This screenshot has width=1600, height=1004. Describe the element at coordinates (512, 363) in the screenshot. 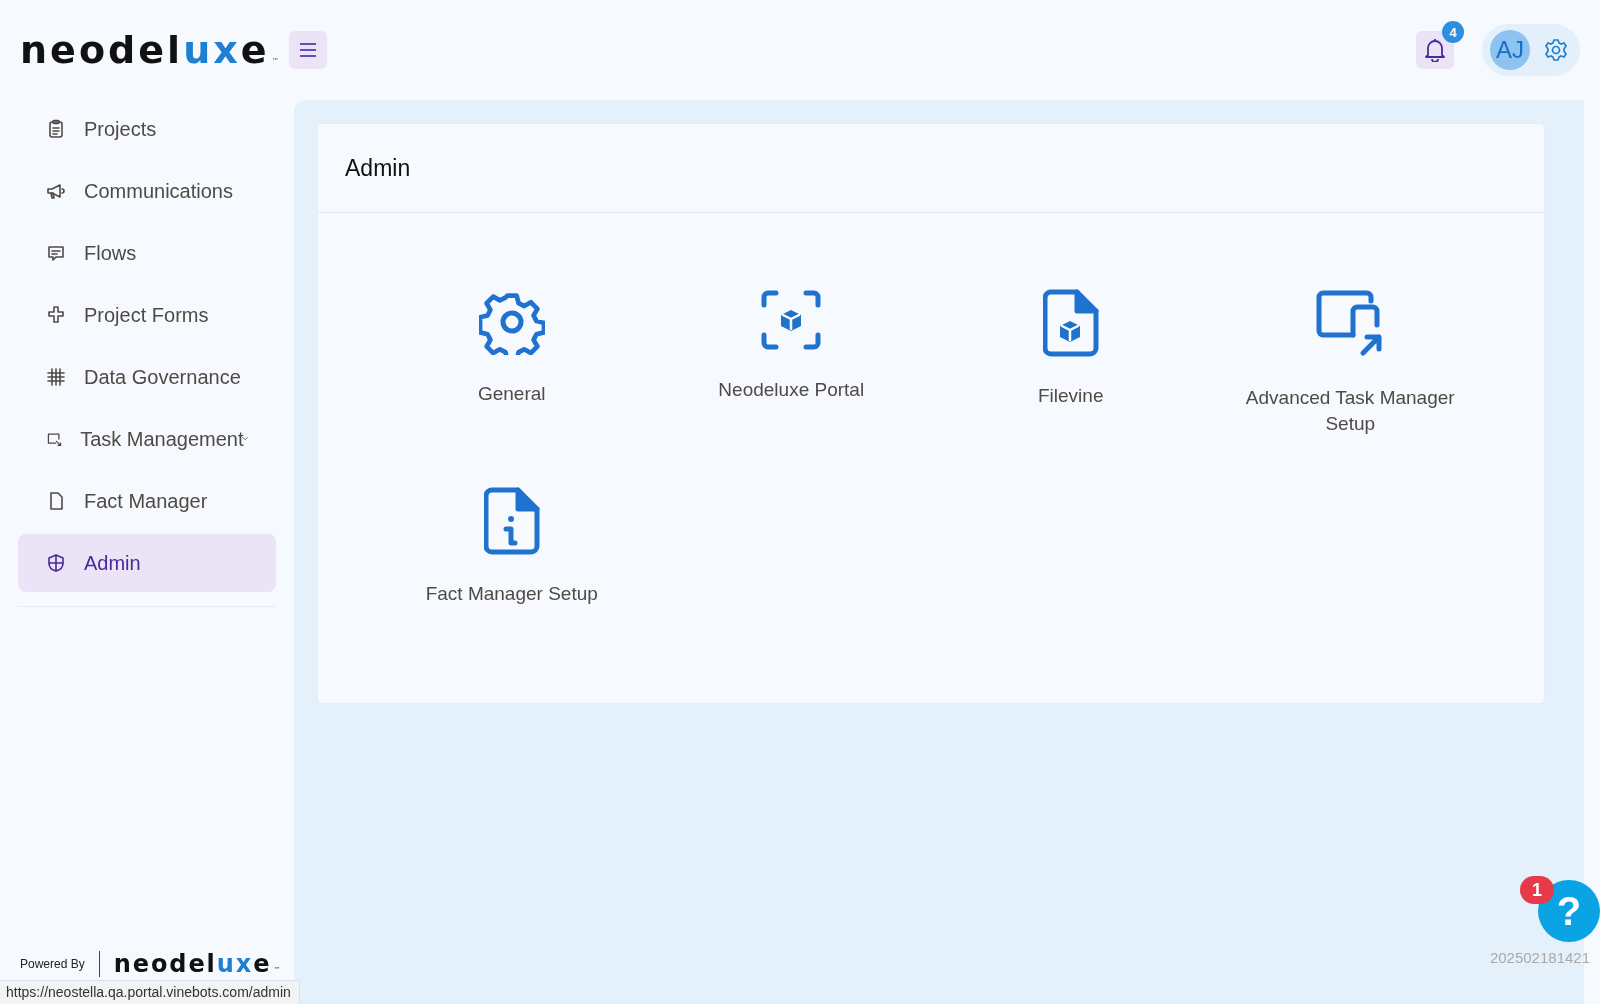

I see `admin-tile: General` at that location.